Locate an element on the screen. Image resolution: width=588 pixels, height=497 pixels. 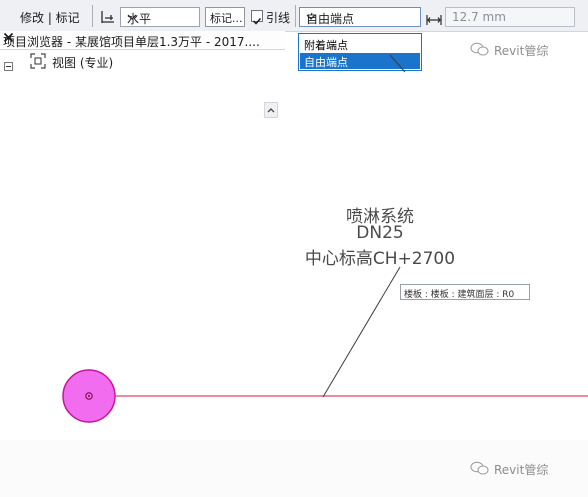
tag-text-size: DN25 is located at coordinates (380, 233).